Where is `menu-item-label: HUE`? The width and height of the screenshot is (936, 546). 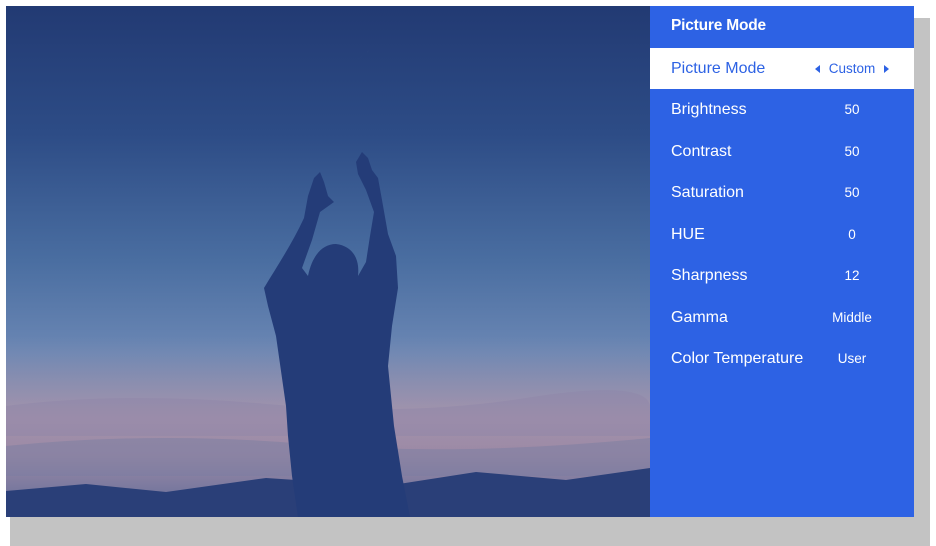 menu-item-label: HUE is located at coordinates (688, 234).